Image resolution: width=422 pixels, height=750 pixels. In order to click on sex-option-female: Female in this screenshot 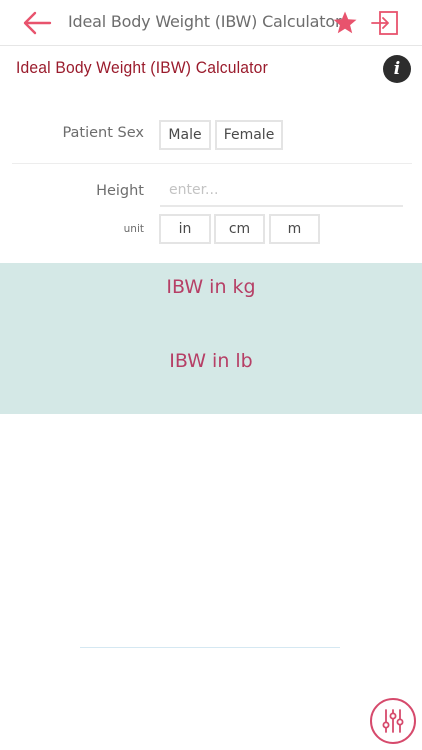, I will do `click(249, 135)`.